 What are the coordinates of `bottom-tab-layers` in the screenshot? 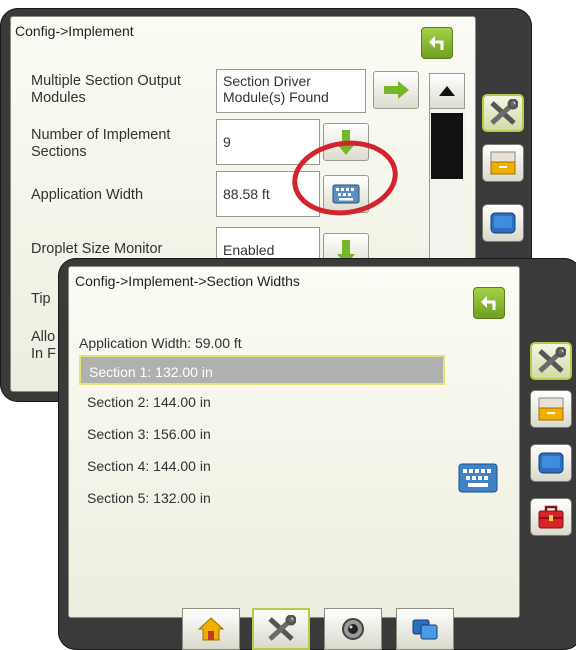 It's located at (425, 629).